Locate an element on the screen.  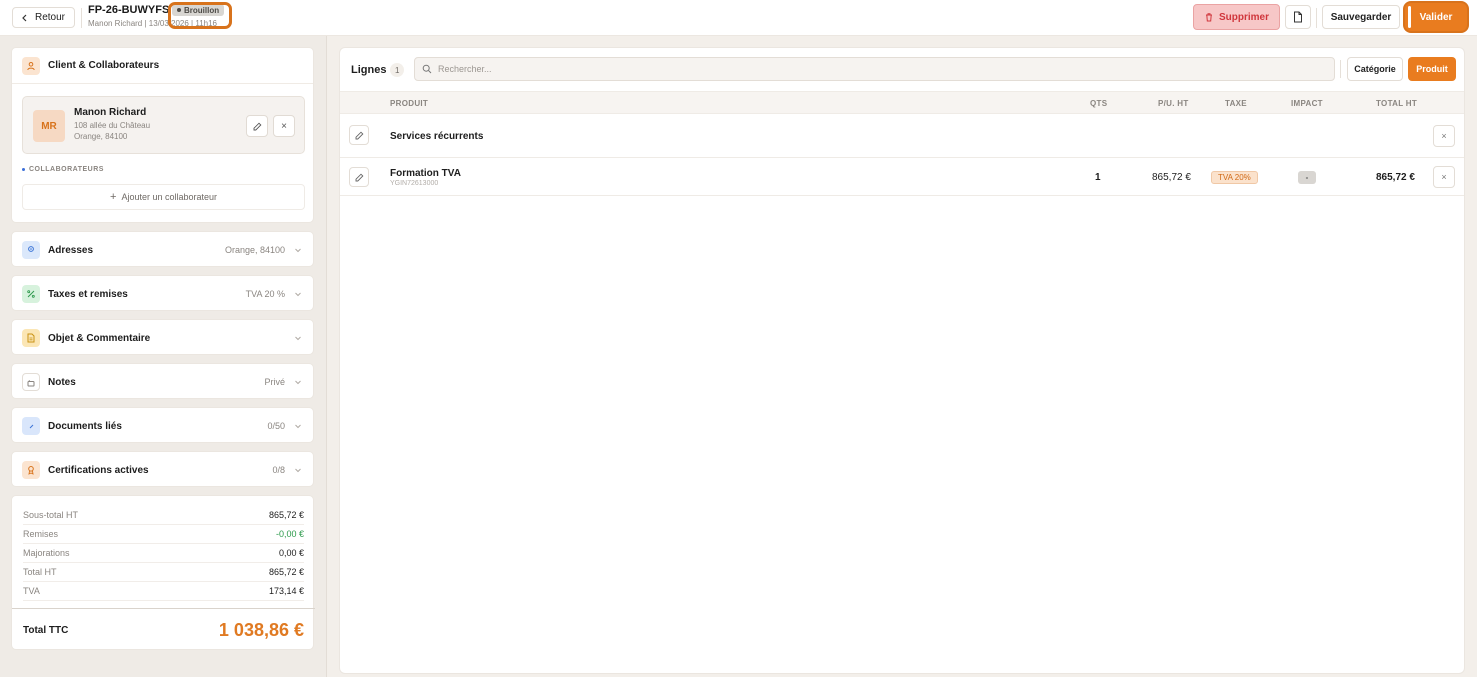
section-title: Documents liés is located at coordinates (85, 426).